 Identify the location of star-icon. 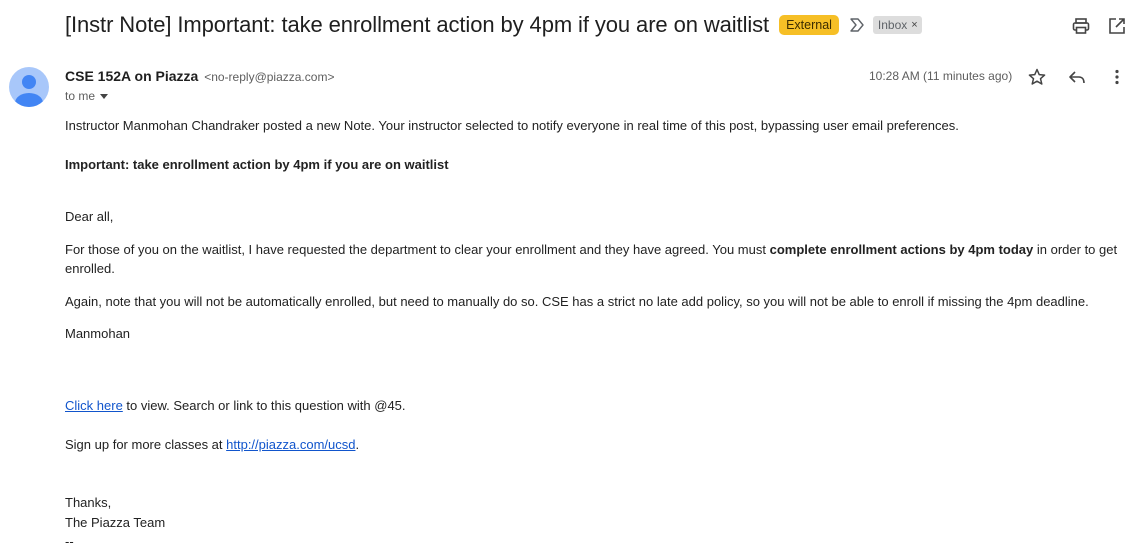
(1037, 77).